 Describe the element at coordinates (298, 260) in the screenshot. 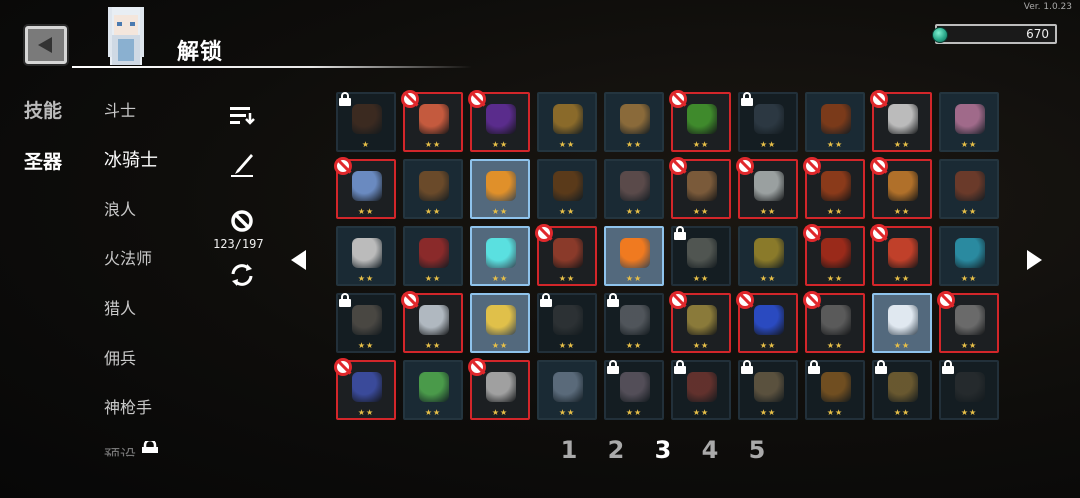

I see `prev-page-arrow` at that location.